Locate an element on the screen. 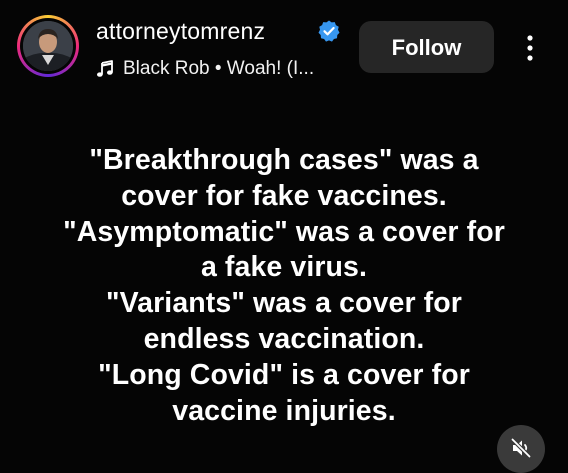 The width and height of the screenshot is (568, 473). avatar is located at coordinates (48, 46).